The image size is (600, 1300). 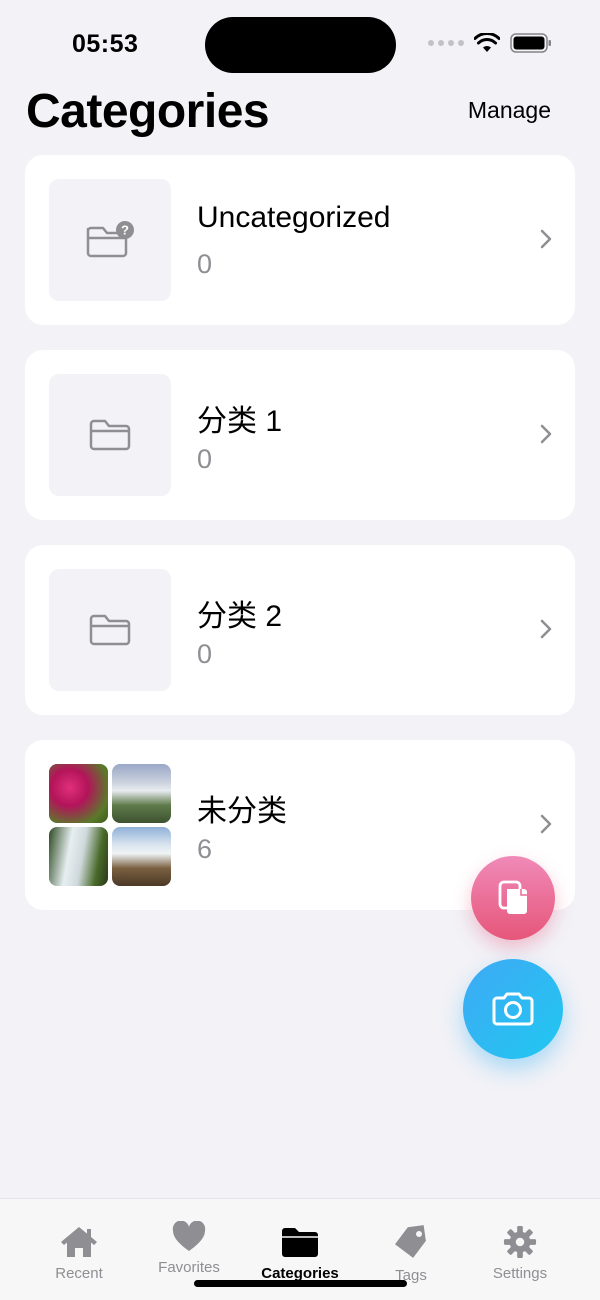 What do you see at coordinates (79, 1273) in the screenshot?
I see `tab-label: Recent` at bounding box center [79, 1273].